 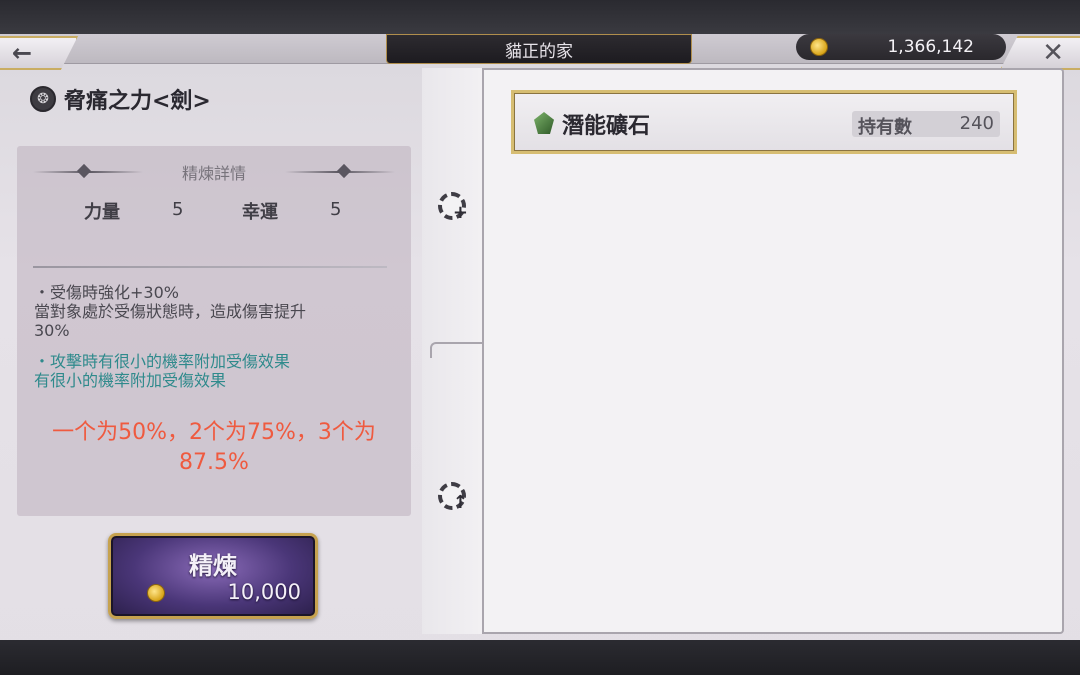 I want to click on owned-value: 240, so click(x=976, y=123).